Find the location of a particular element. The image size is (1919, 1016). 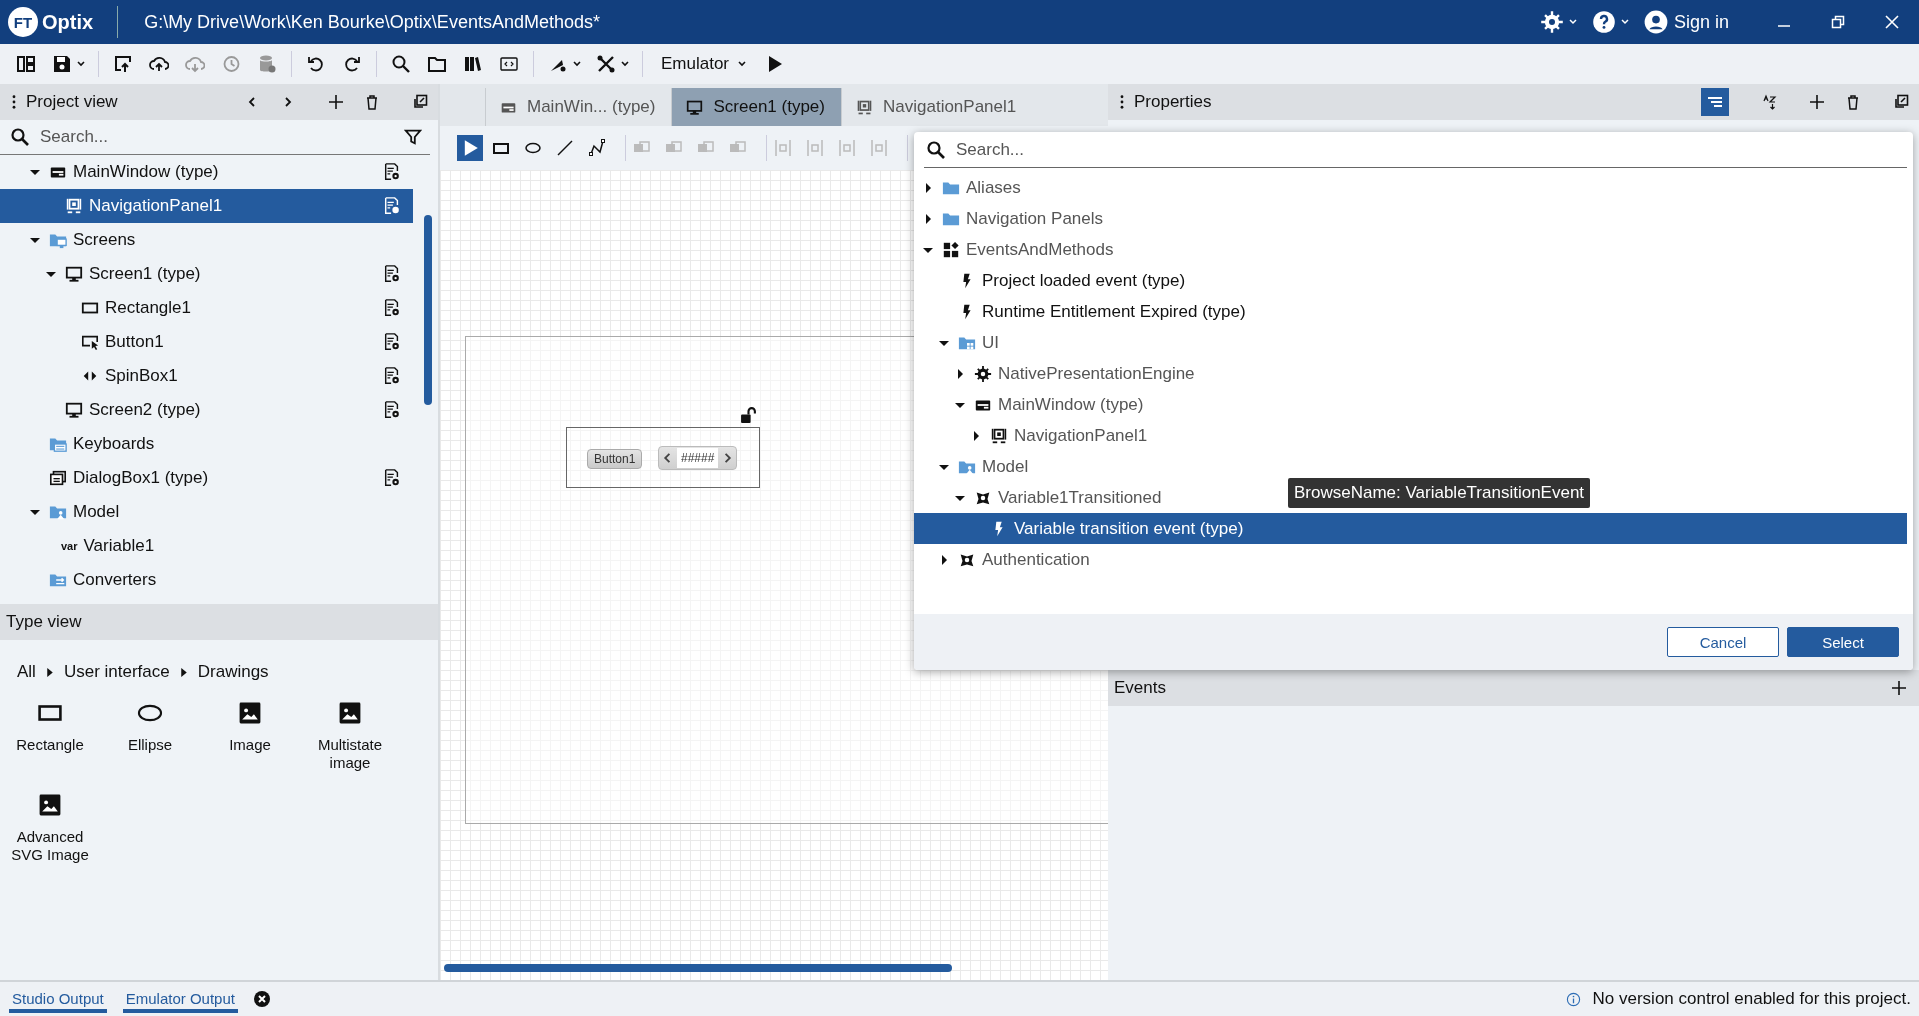

spinbox: ##### is located at coordinates (698, 458).